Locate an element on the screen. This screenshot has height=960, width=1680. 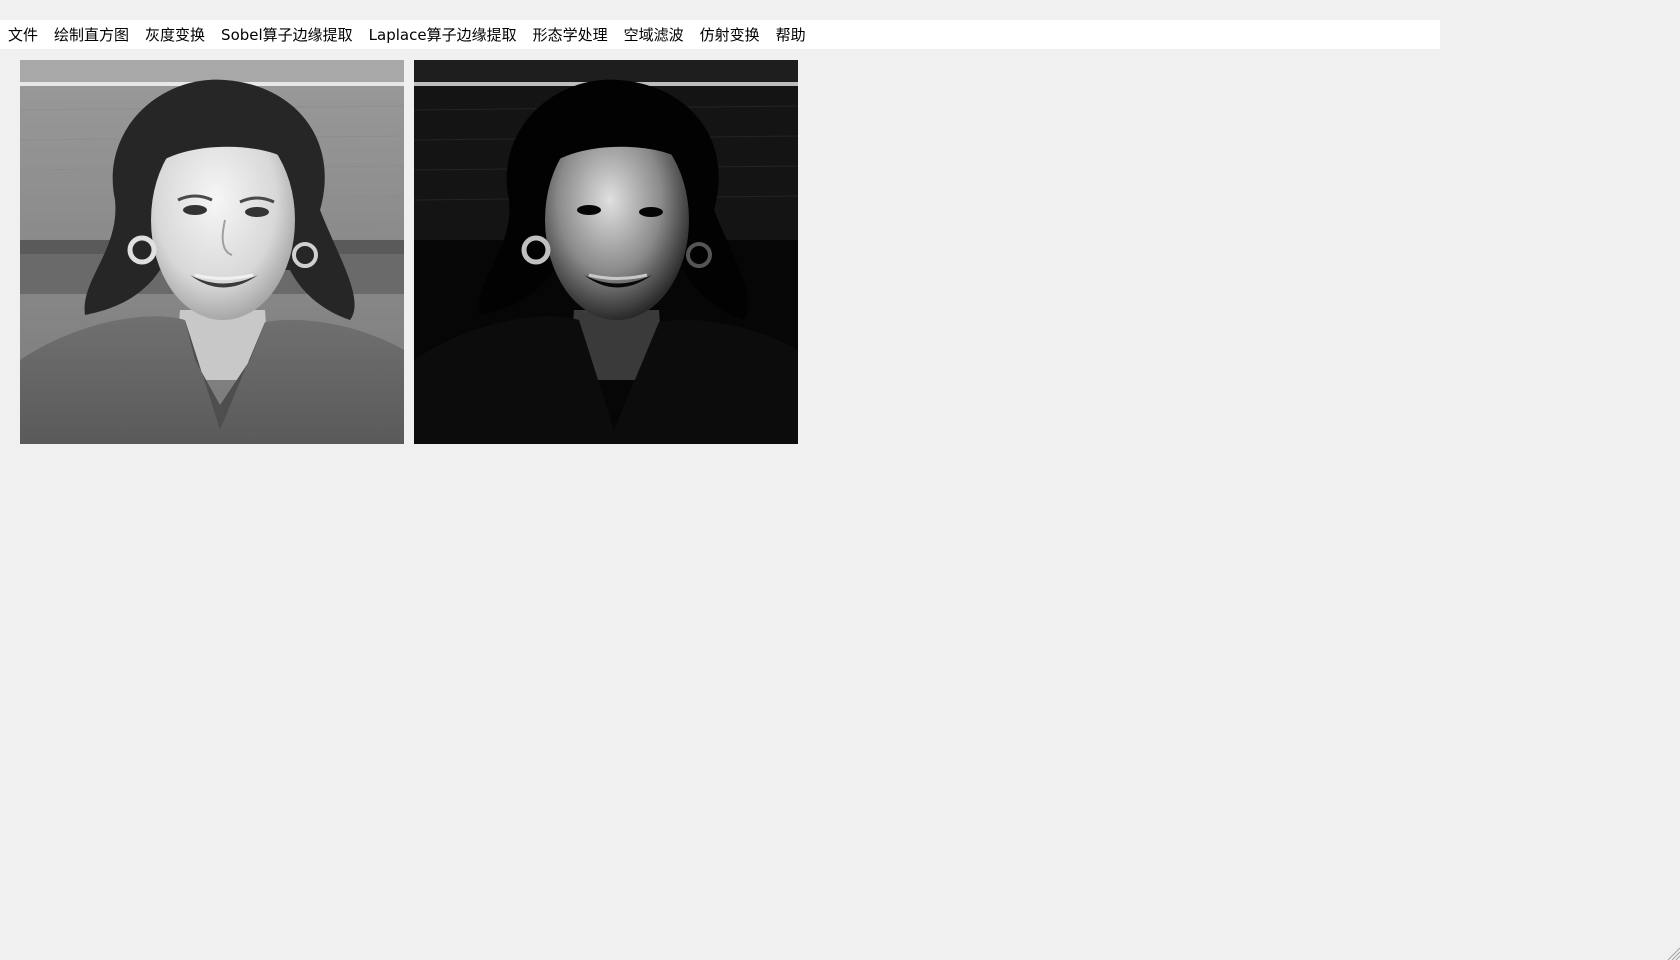
original-image is located at coordinates (212, 252).